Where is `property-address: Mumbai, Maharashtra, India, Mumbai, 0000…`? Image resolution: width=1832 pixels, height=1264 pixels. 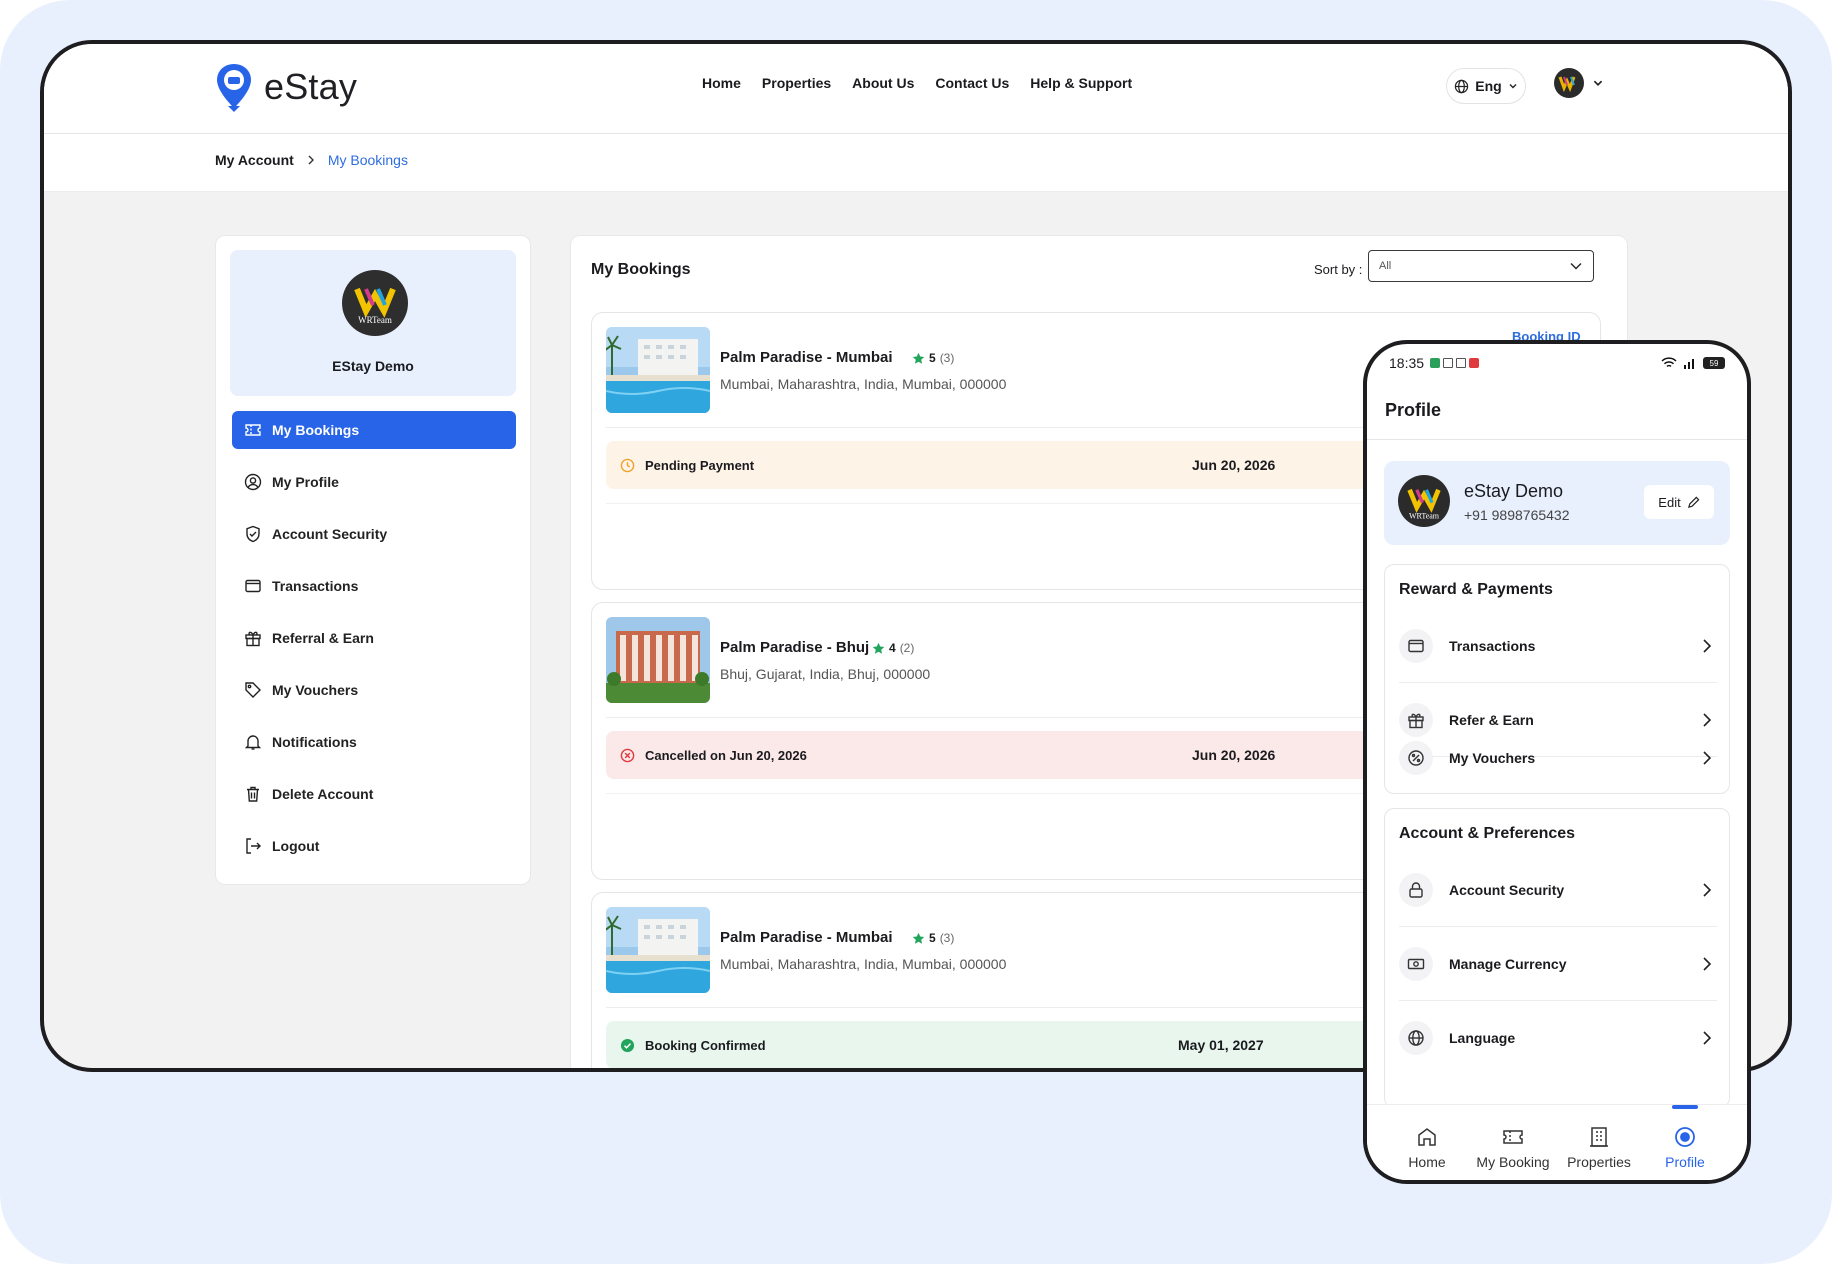
property-address: Mumbai, Maharashtra, India, Mumbai, 0000… is located at coordinates (863, 384).